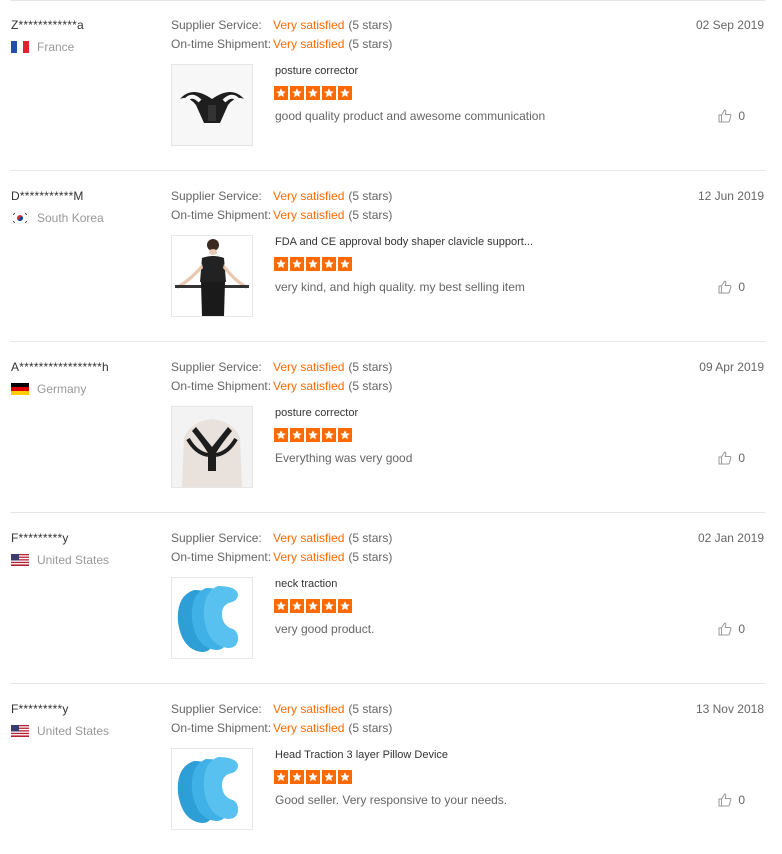 The image size is (782, 854). Describe the element at coordinates (281, 709) in the screenshot. I see `supplier-service-rating: Supplier Service: Very satisfied (5 stars)` at that location.